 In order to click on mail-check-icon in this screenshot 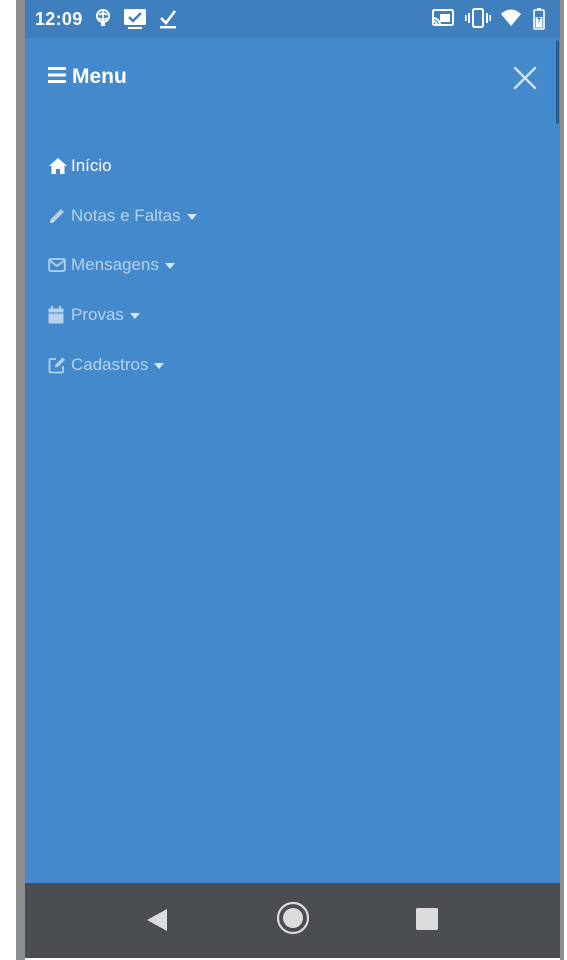, I will do `click(135, 19)`.